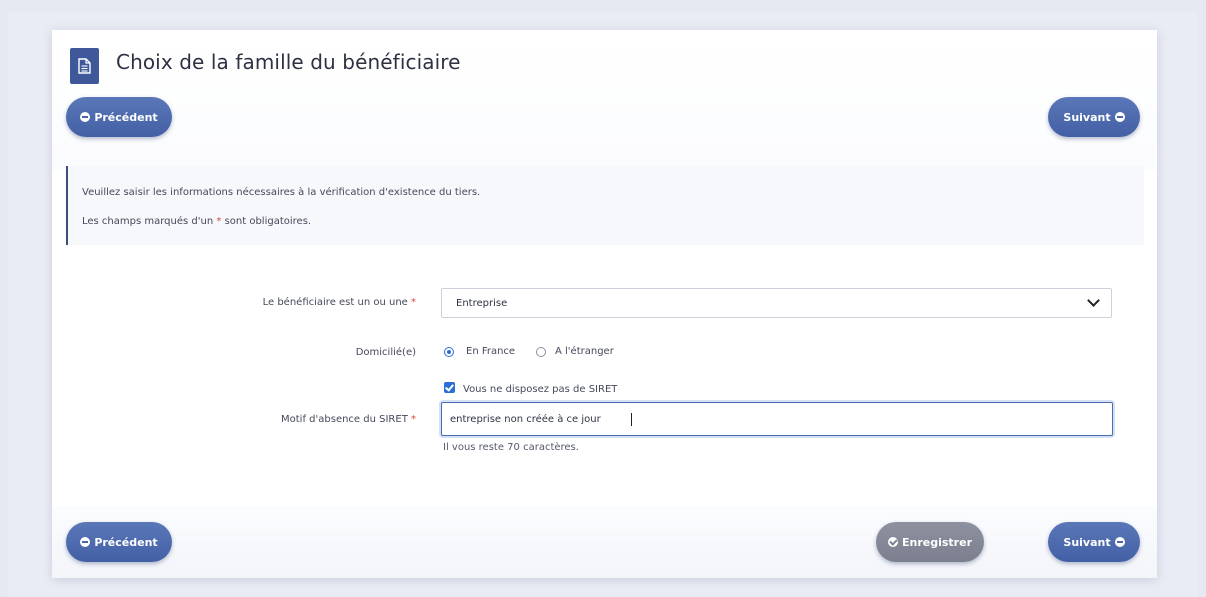  I want to click on info-line-2-before: Les champs marqués d'un, so click(148, 221).